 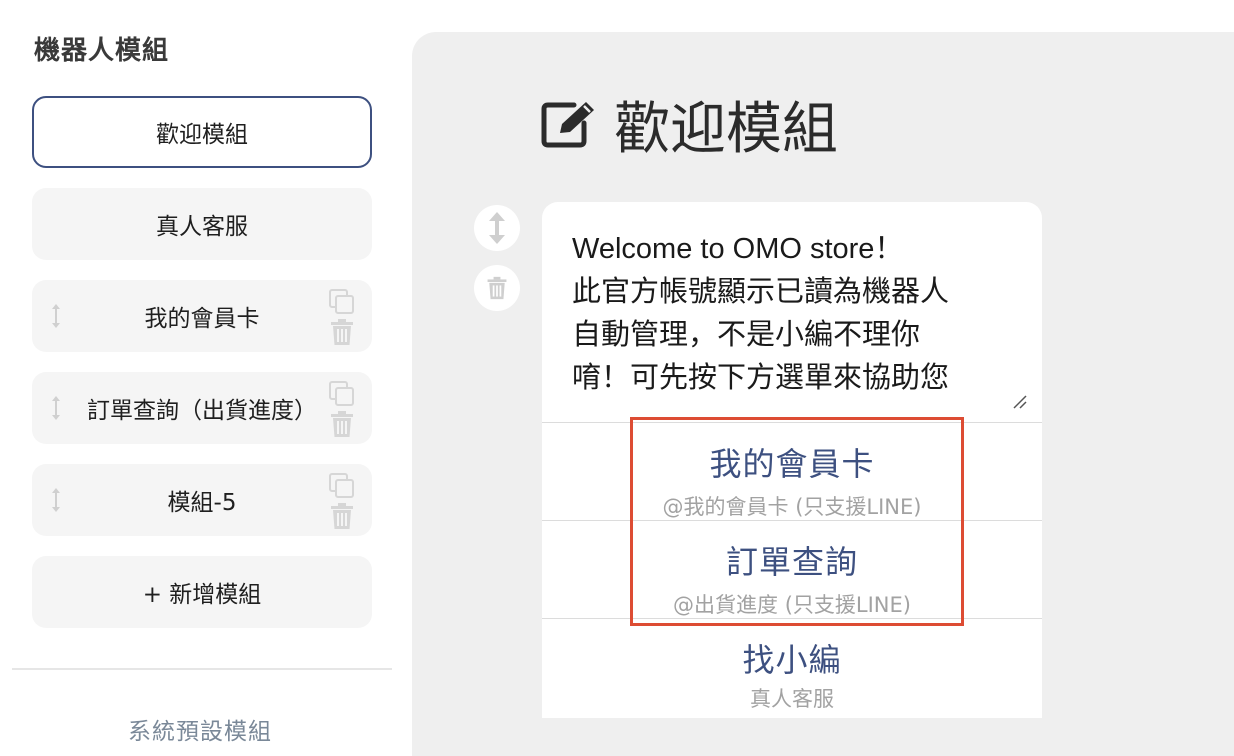 What do you see at coordinates (202, 227) in the screenshot?
I see `module-label: 真人客服` at bounding box center [202, 227].